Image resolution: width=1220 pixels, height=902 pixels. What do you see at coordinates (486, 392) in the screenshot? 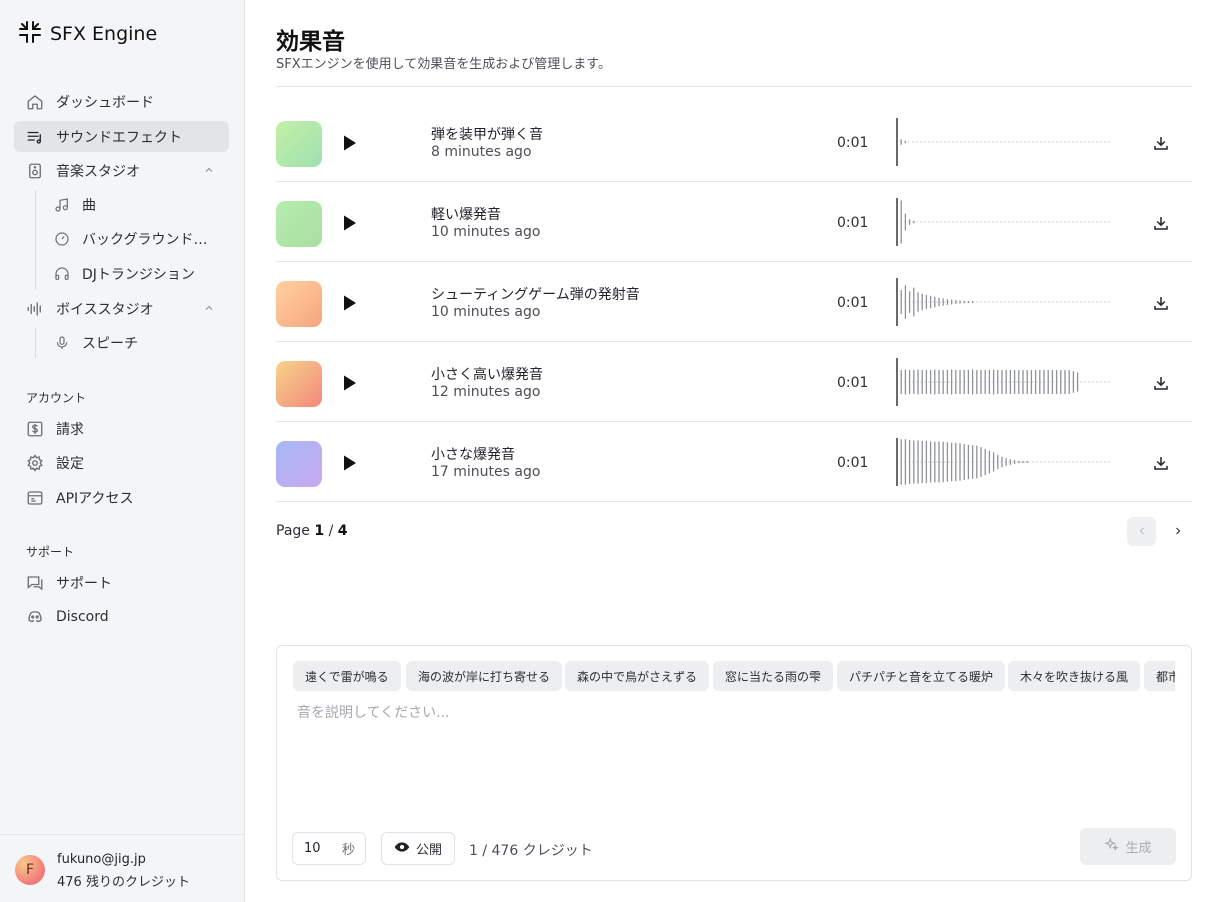
I see `sound-created-time: 12 minutes ago` at bounding box center [486, 392].